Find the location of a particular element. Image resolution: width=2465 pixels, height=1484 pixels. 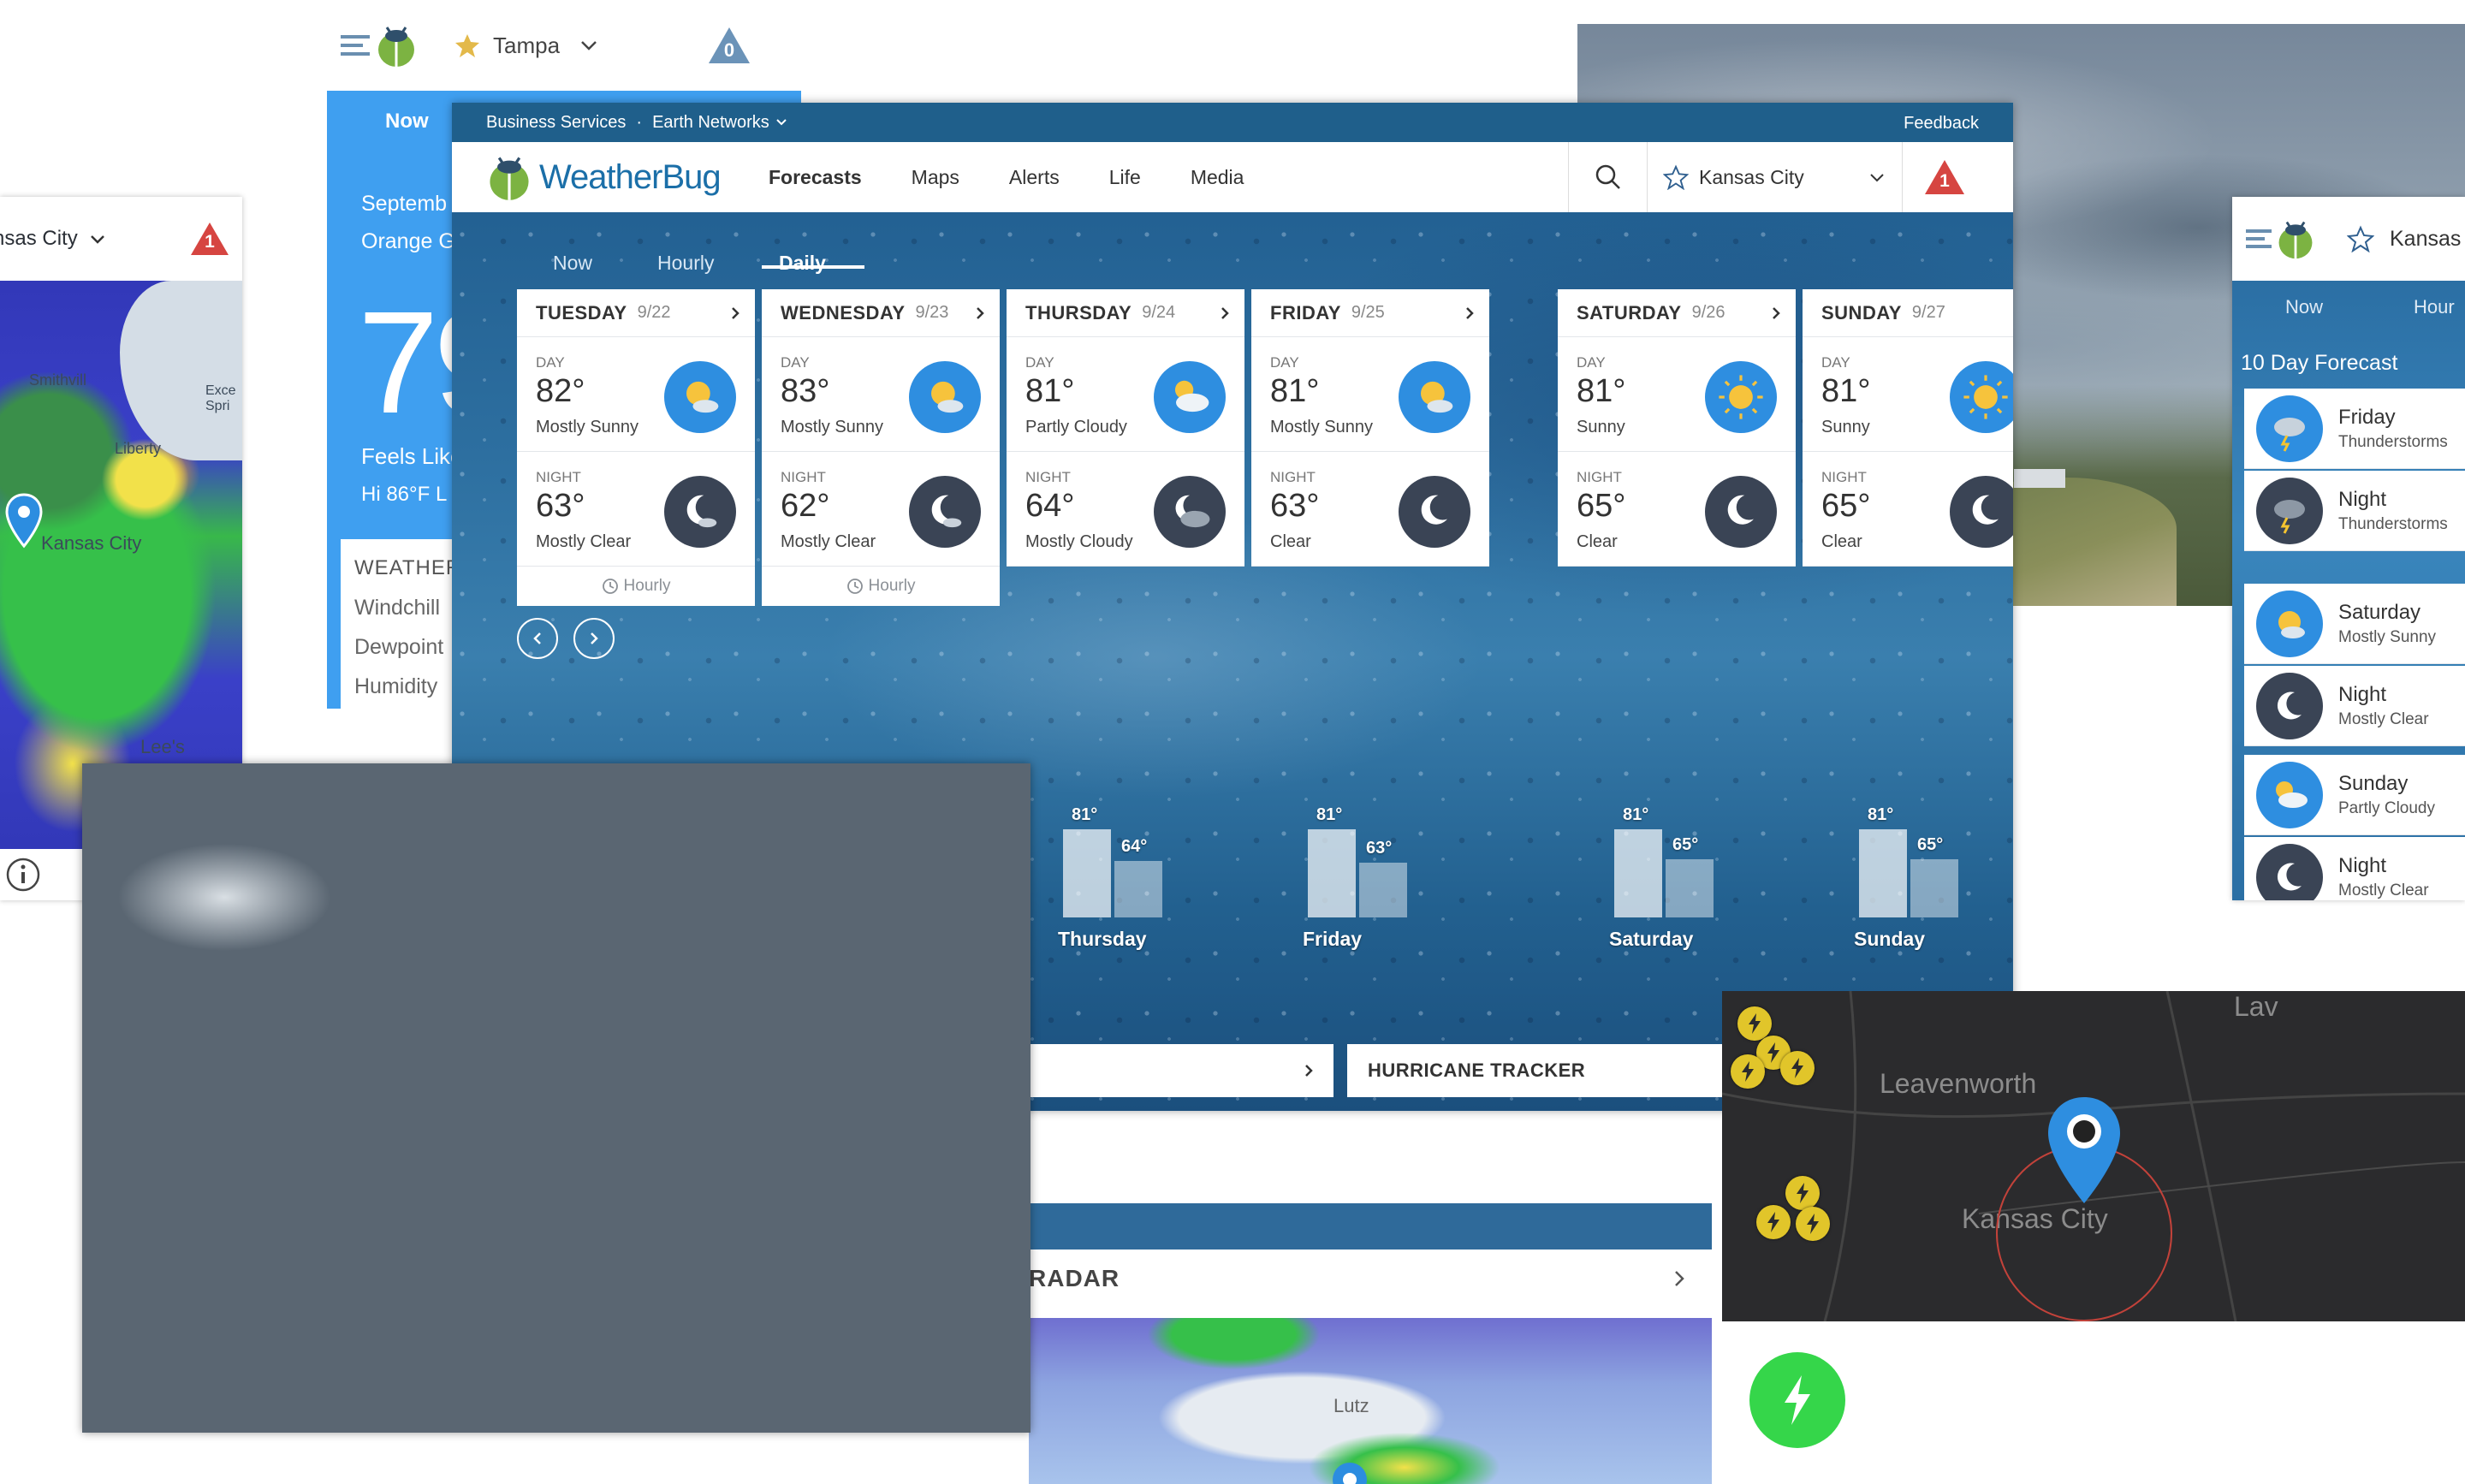

row-title: Friday is located at coordinates (2367, 417).